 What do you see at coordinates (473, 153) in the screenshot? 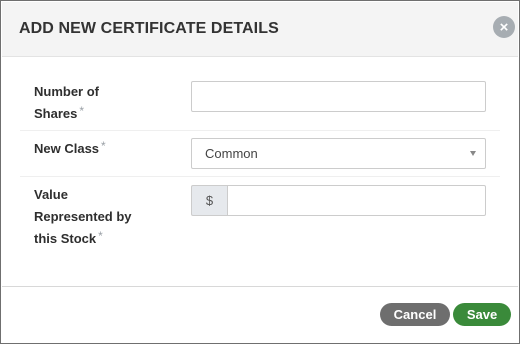
I see `chevron-down-icon` at bounding box center [473, 153].